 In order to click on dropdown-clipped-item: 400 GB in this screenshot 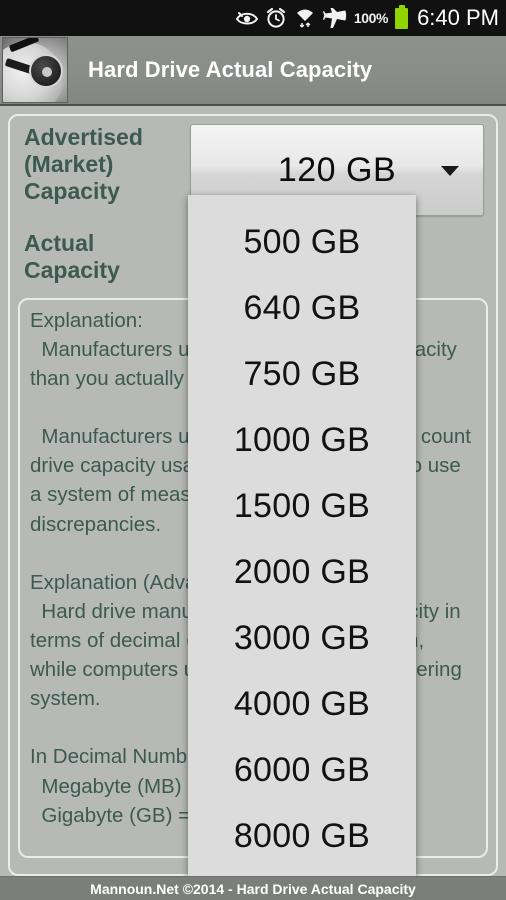, I will do `click(302, 202)`.